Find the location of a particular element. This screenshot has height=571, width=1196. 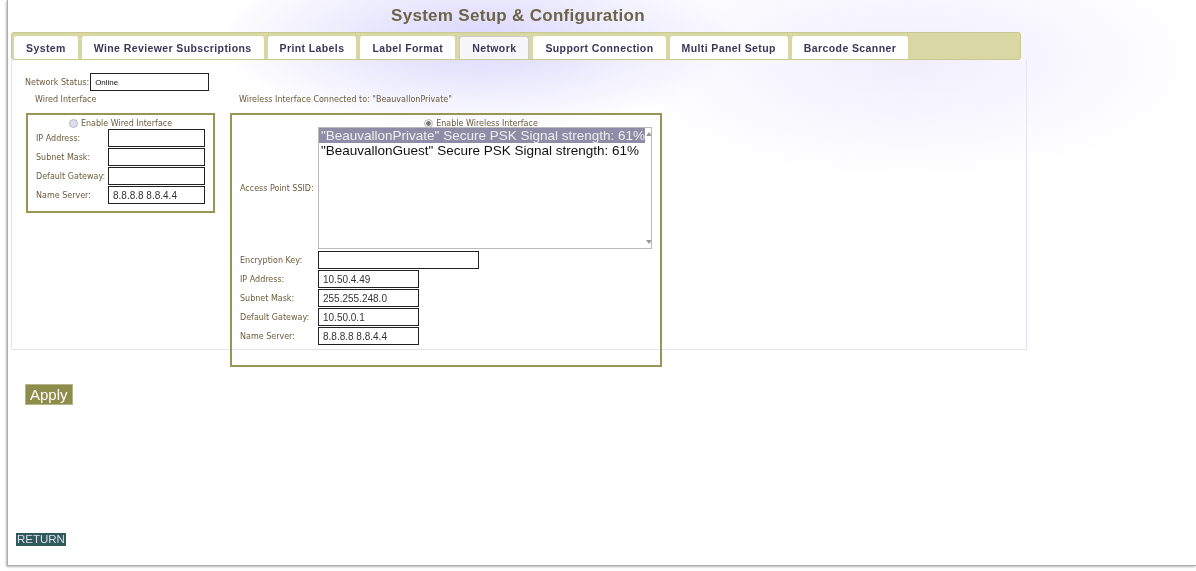

tab: Network is located at coordinates (494, 47).